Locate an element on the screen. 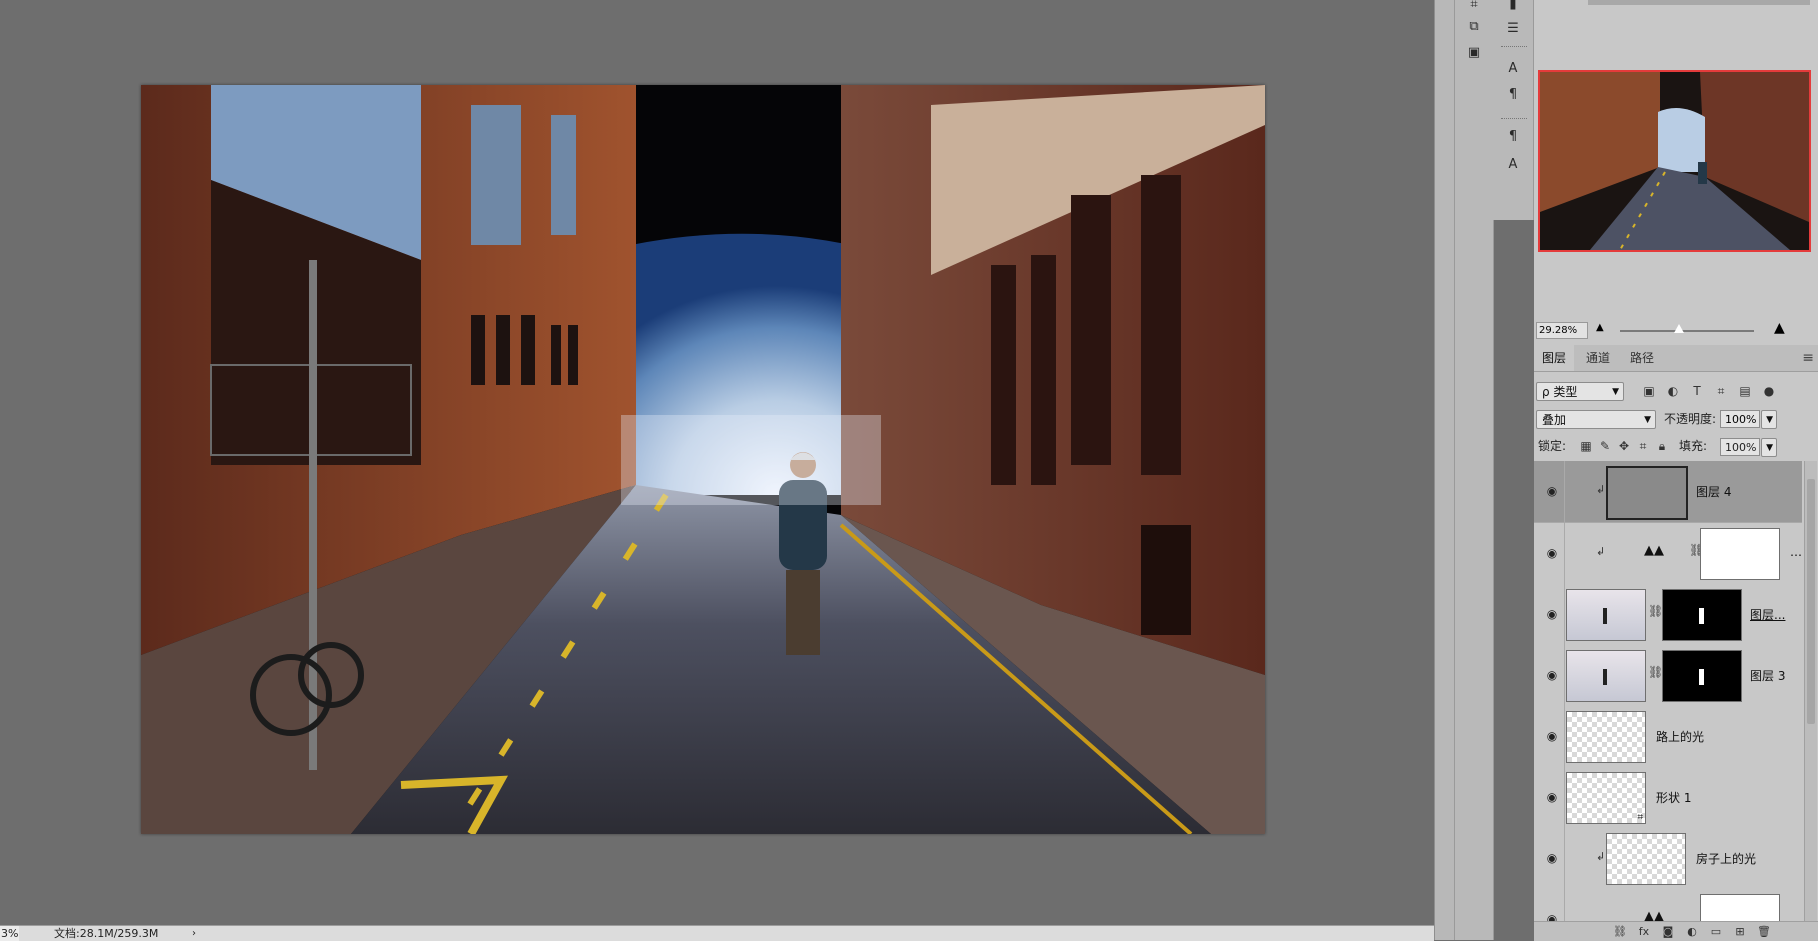 The image size is (1818, 941). layer-name: 图层 4 is located at coordinates (1713, 491).